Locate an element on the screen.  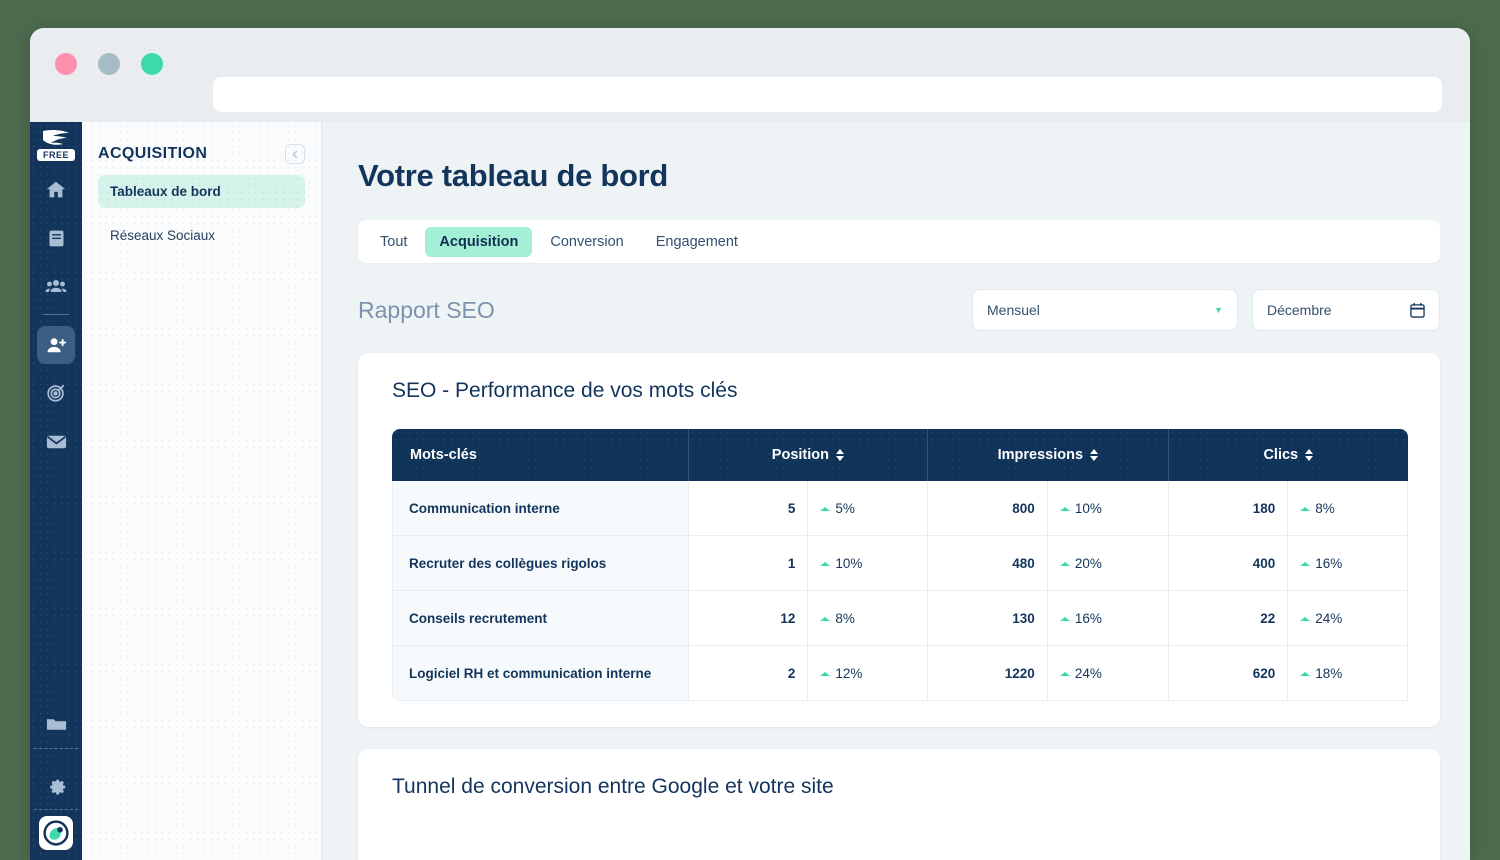
sidebar-item-reseaux-sociaux: Réseaux Sociaux is located at coordinates (201, 235).